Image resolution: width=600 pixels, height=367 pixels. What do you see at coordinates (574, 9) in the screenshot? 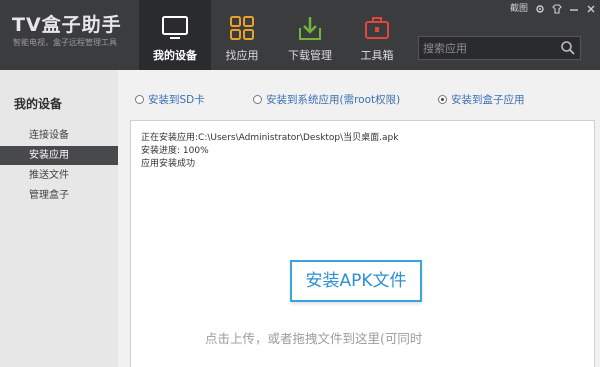
I see `minimize-icon` at bounding box center [574, 9].